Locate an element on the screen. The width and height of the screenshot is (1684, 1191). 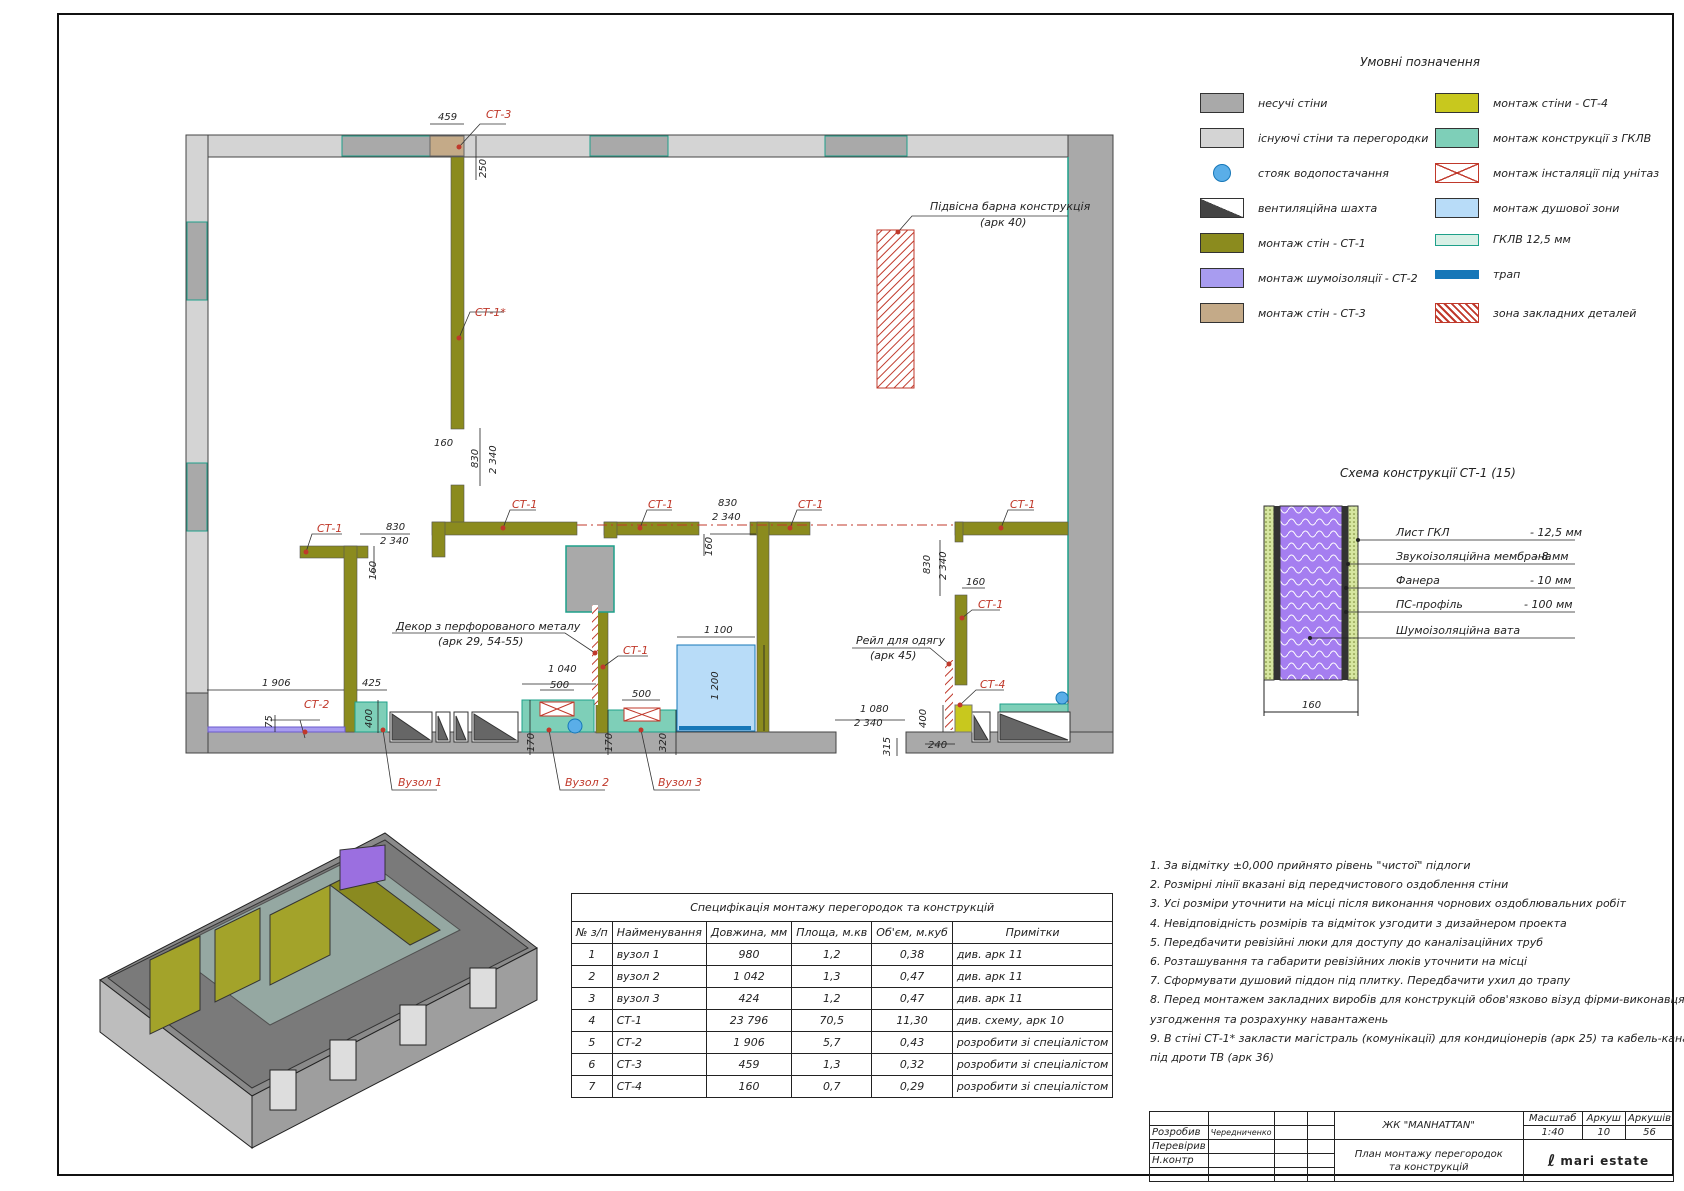
scheme-layer-value: - 100 мм is located at coordinates (1548, 604).